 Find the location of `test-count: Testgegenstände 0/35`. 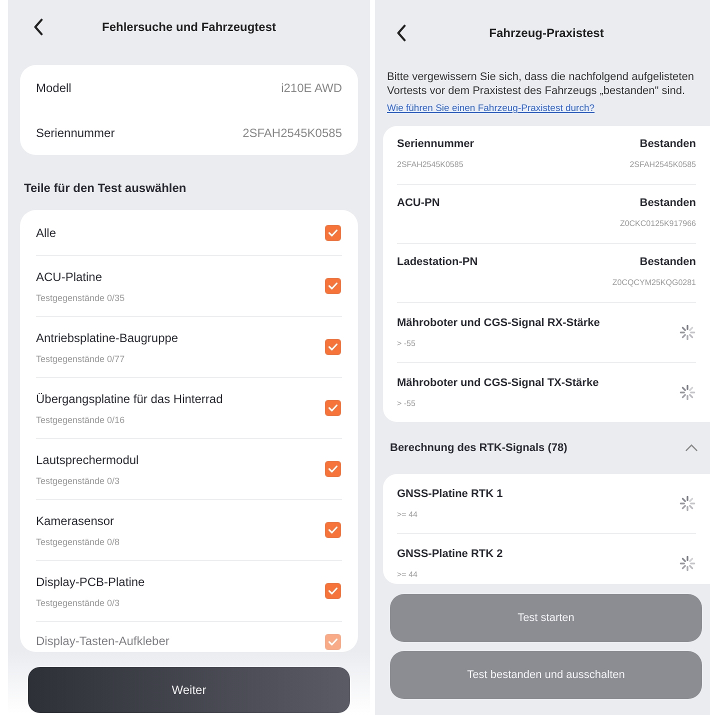

test-count: Testgegenstände 0/35 is located at coordinates (80, 297).